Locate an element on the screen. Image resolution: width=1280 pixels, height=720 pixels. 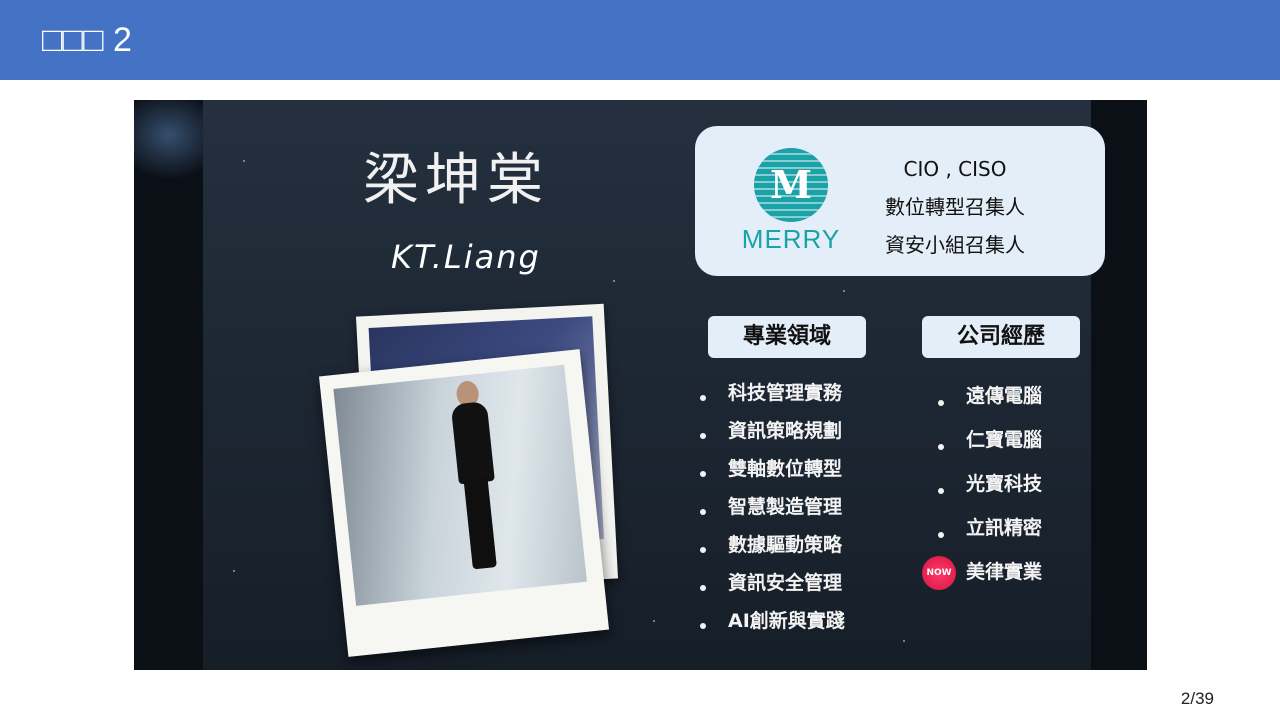
name-chinese: 梁坤棠 is located at coordinates (456, 180).